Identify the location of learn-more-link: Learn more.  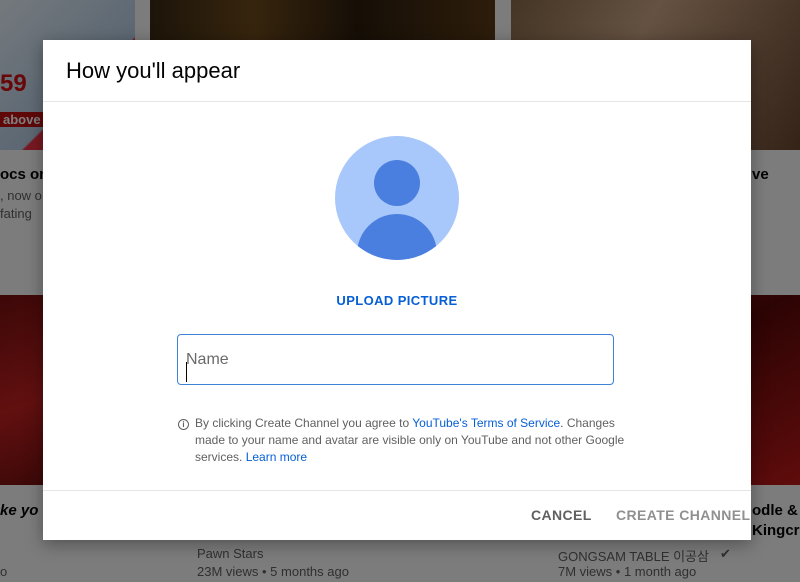
(276, 457).